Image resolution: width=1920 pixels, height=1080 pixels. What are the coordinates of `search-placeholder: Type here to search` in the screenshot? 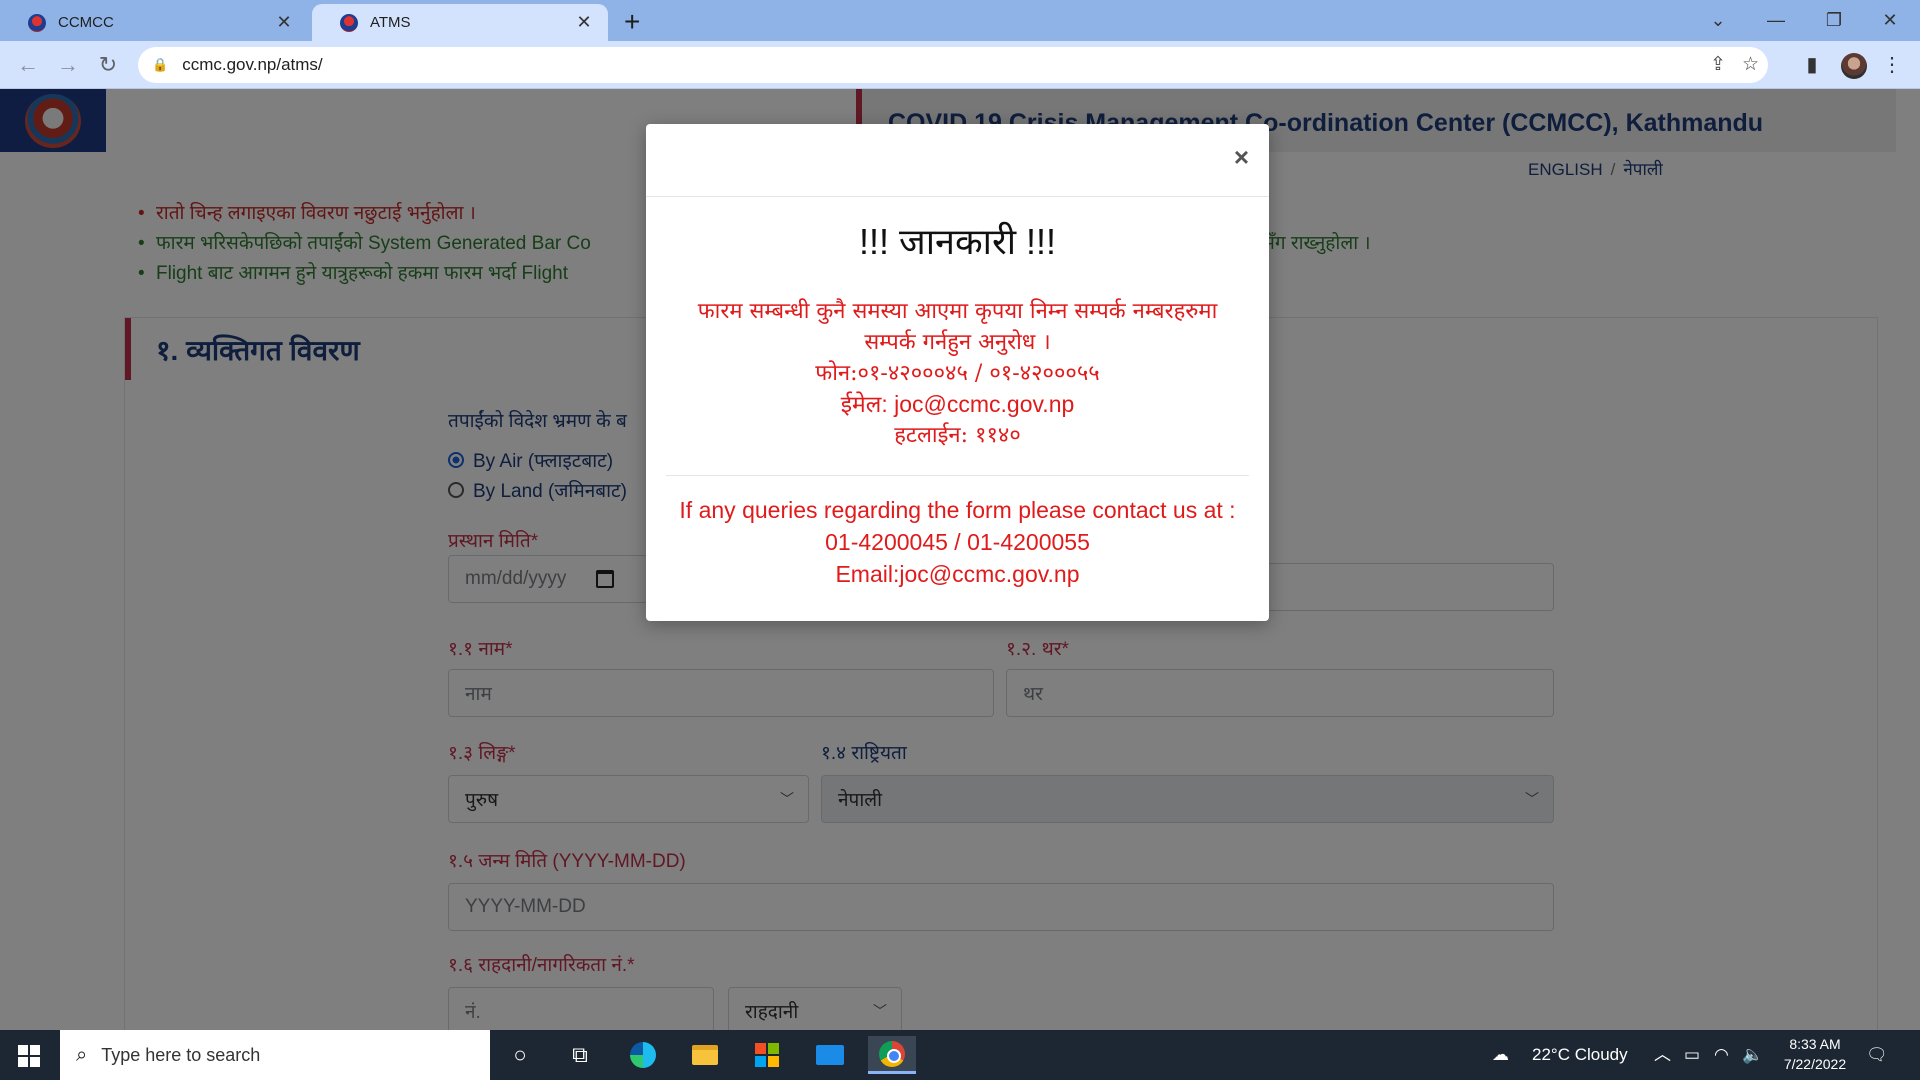 It's located at (181, 1054).